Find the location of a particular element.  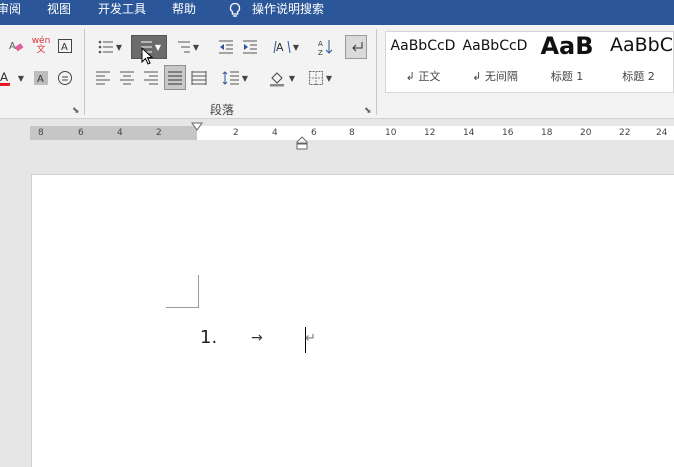

paragraph-mark: ↵ is located at coordinates (310, 338).